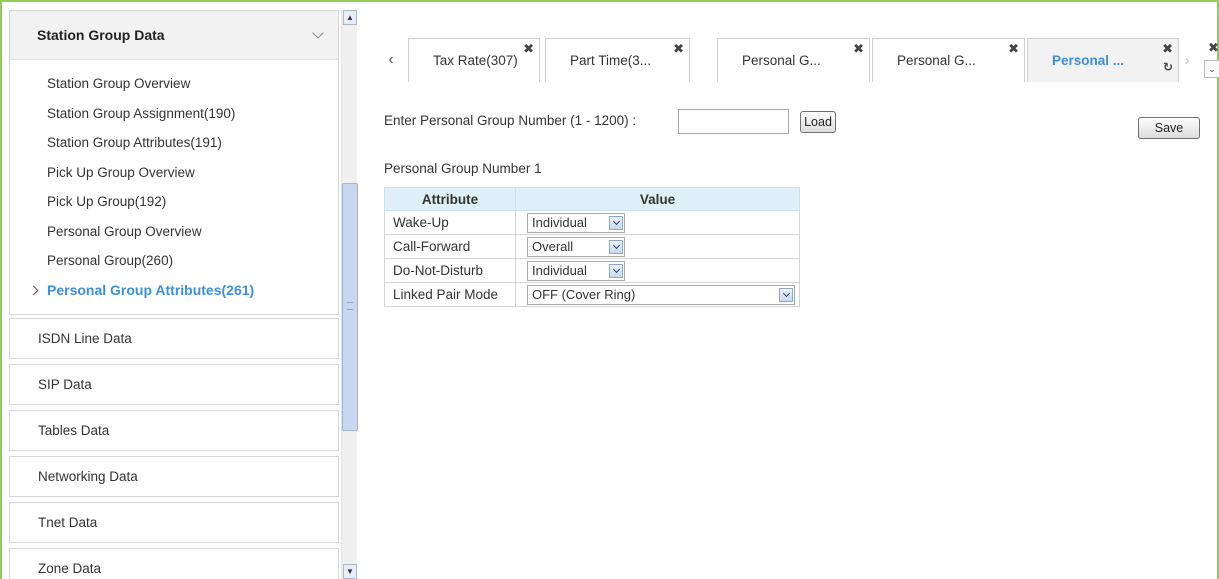 Image resolution: width=1219 pixels, height=579 pixels. Describe the element at coordinates (101, 35) in the screenshot. I see `station-group-title: Station Group Data` at that location.